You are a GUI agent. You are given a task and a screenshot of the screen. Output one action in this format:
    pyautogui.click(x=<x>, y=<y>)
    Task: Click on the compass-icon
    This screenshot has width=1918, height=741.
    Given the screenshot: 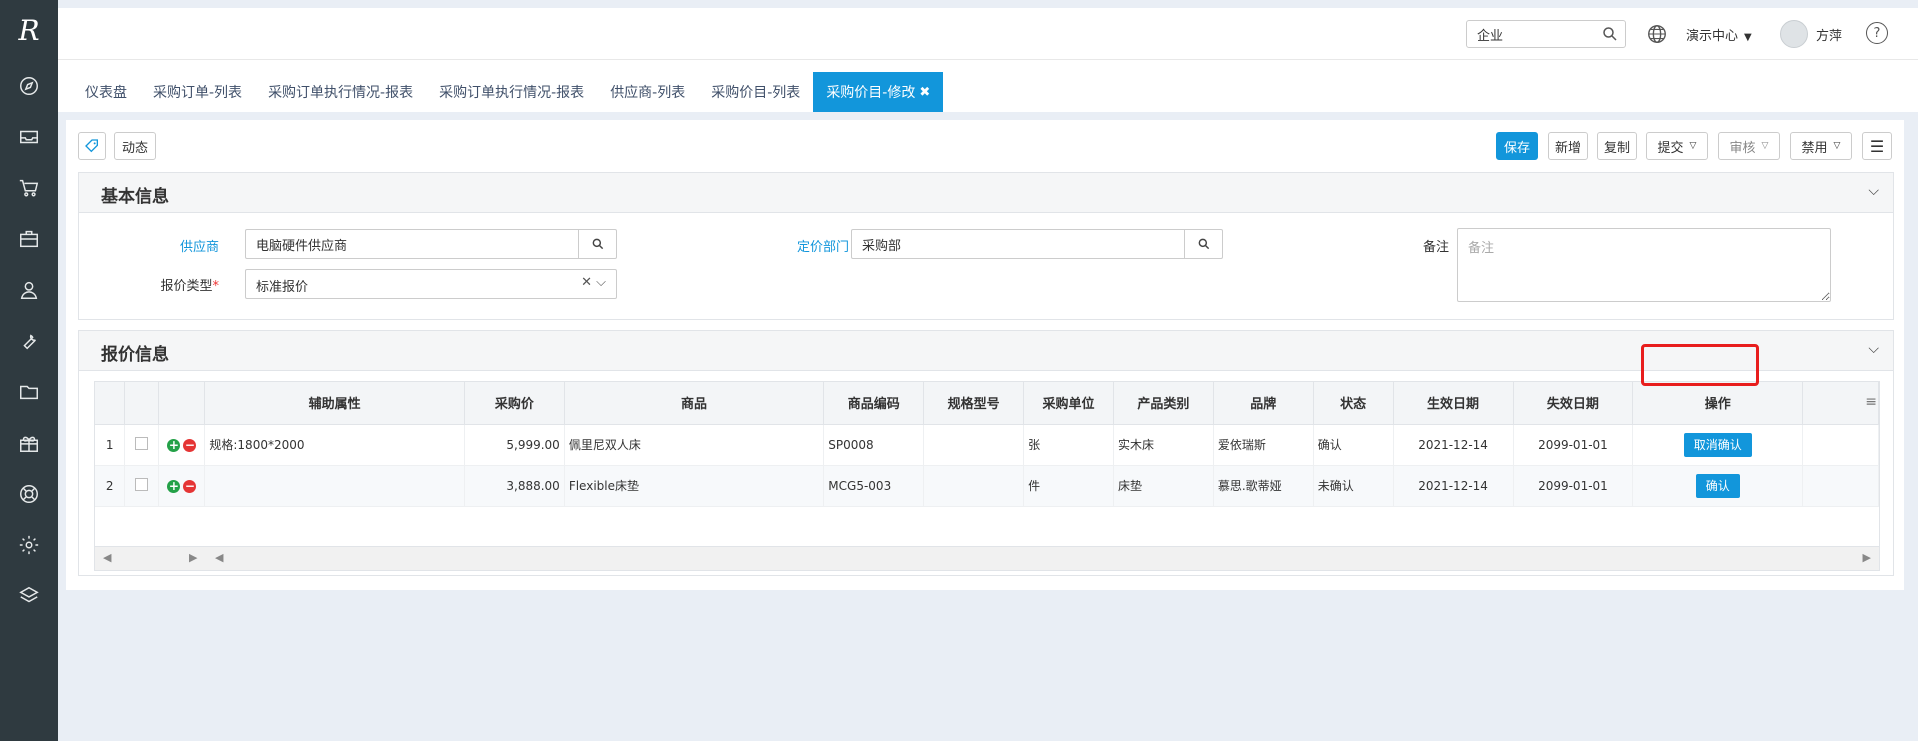 What is the action you would take?
    pyautogui.click(x=29, y=85)
    